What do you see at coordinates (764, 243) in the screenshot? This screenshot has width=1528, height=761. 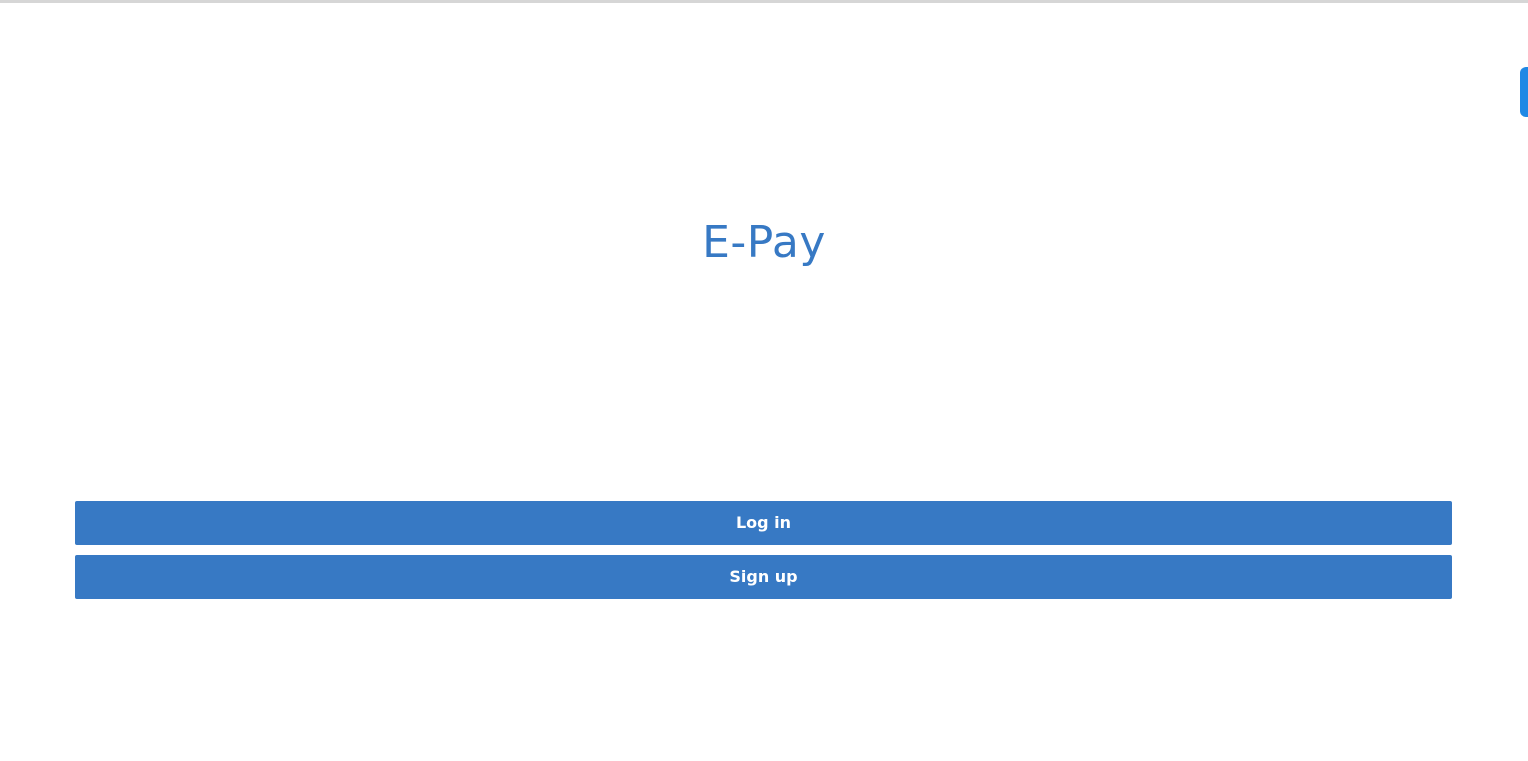 I see `app-title: E-Pay` at bounding box center [764, 243].